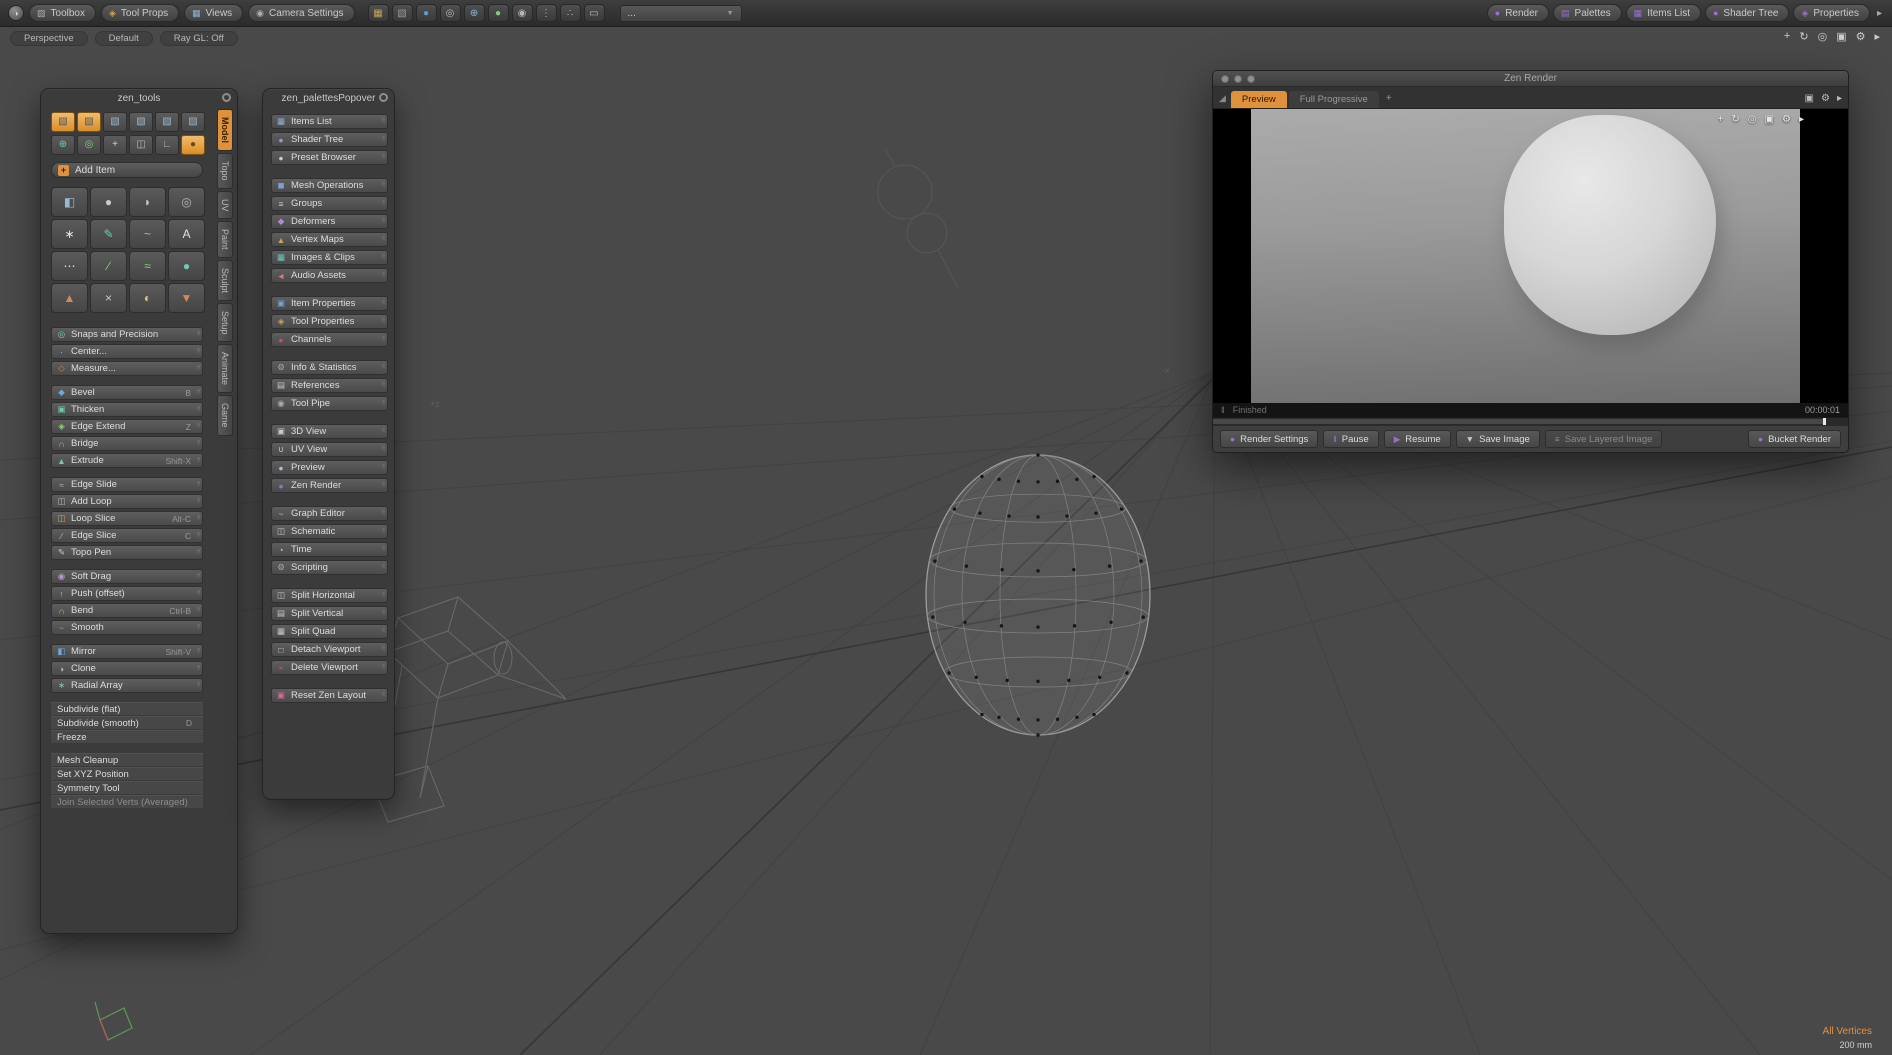  Describe the element at coordinates (402, 13) in the screenshot. I see `toolbar-icon-button: ▧` at that location.